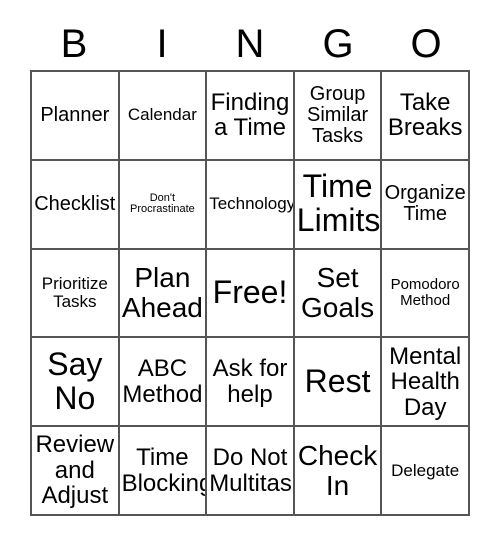  I want to click on header-letter-o: O, so click(426, 44).